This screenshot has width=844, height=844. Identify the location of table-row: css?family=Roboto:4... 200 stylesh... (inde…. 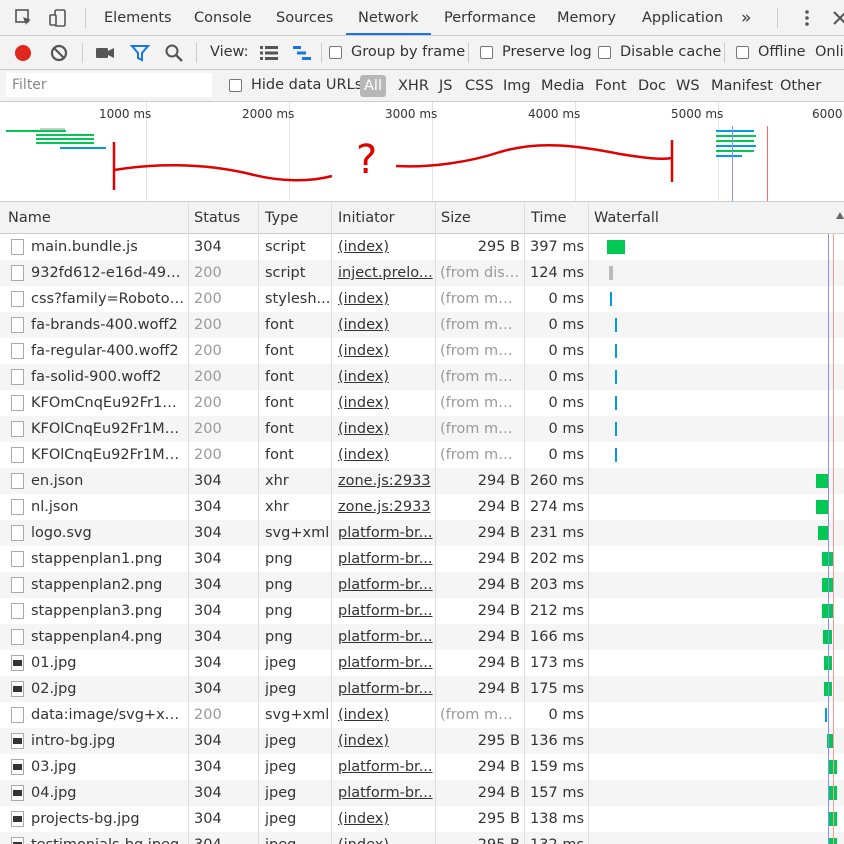
(422, 299).